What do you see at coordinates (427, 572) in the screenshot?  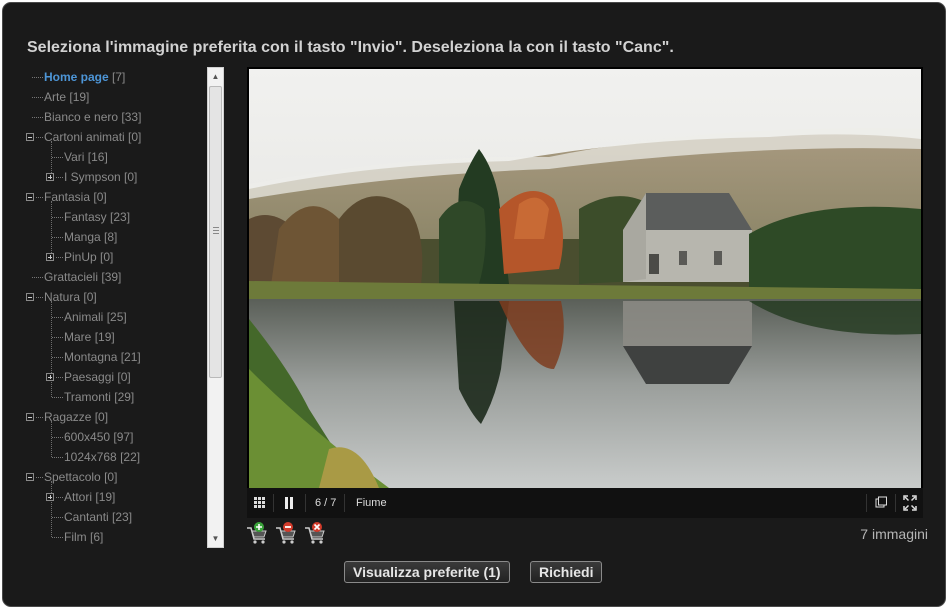 I see `show-favorites-button: Visualizza preferite (1)` at bounding box center [427, 572].